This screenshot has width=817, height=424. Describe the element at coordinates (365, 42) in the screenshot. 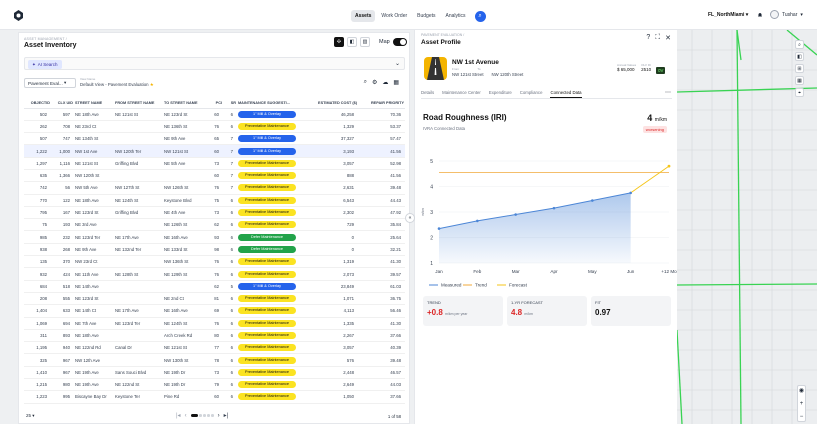

I see `split-view-icon: ▥` at that location.